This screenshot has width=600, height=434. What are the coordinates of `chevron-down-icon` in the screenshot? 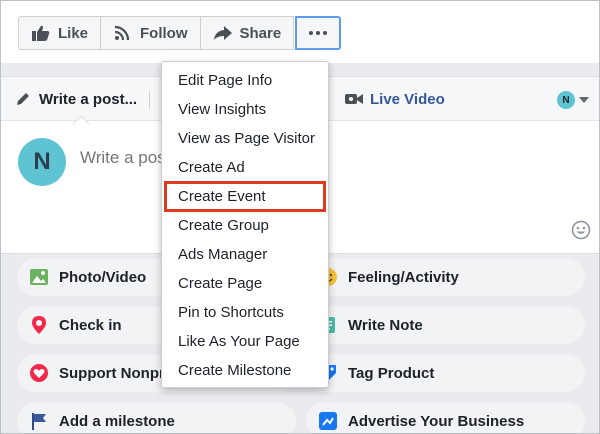 It's located at (584, 100).